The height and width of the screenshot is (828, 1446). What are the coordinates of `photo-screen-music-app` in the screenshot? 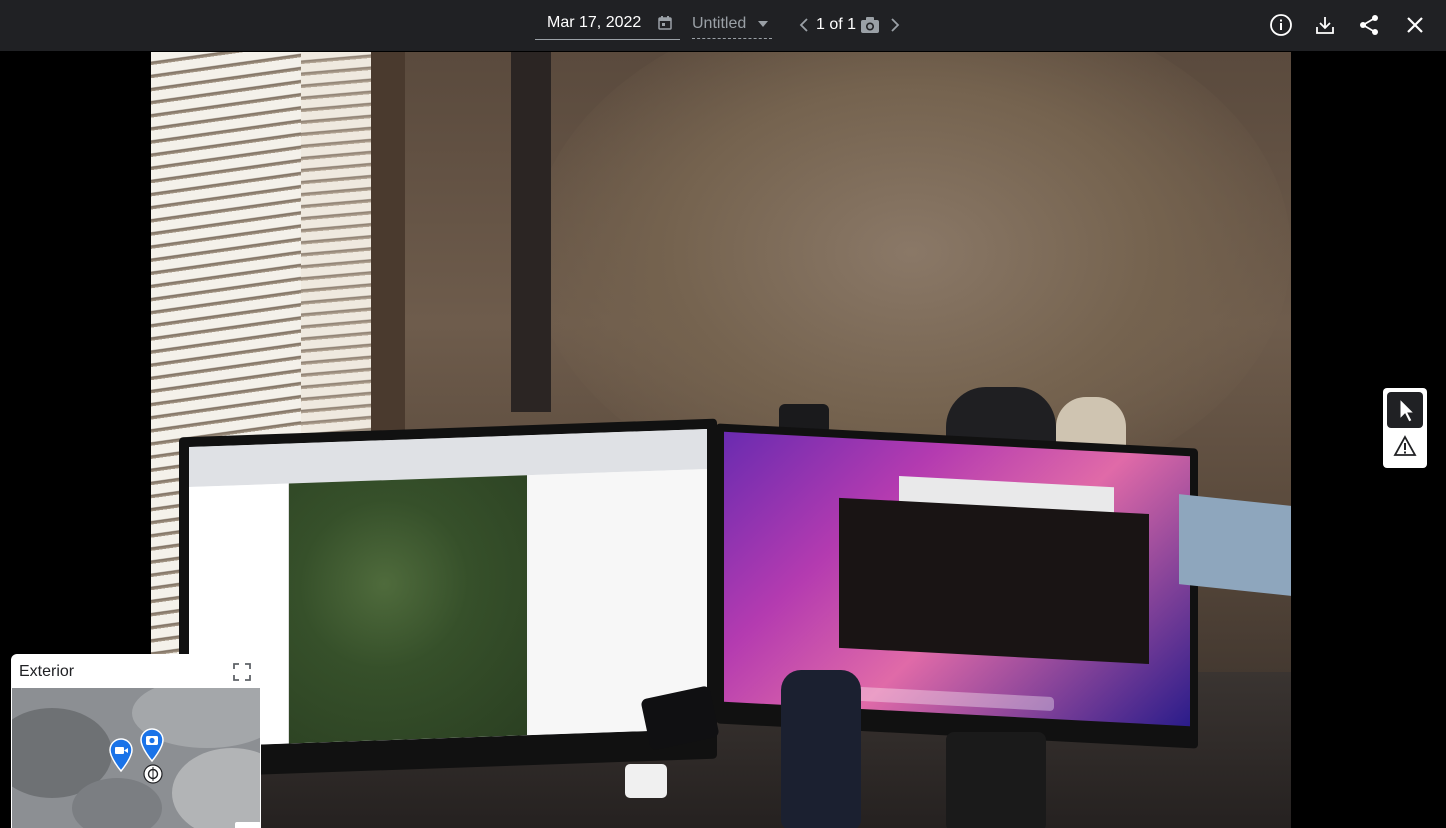 It's located at (994, 581).